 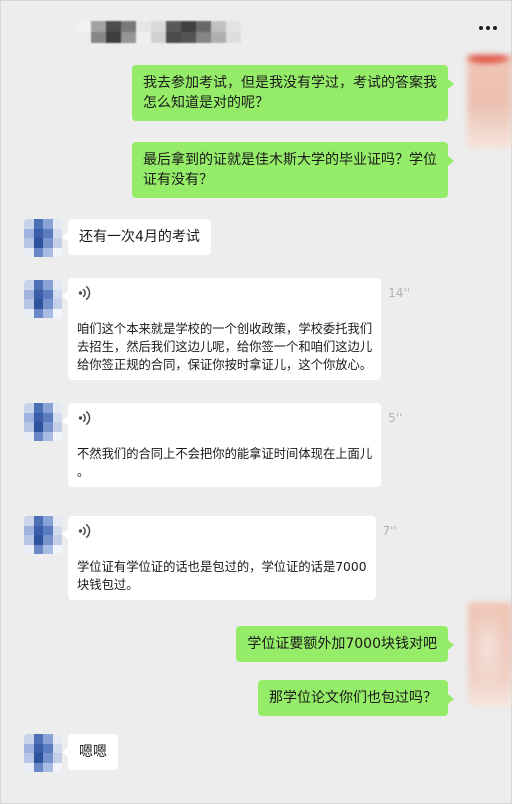 I want to click on transcript-line: 。, so click(x=83, y=472).